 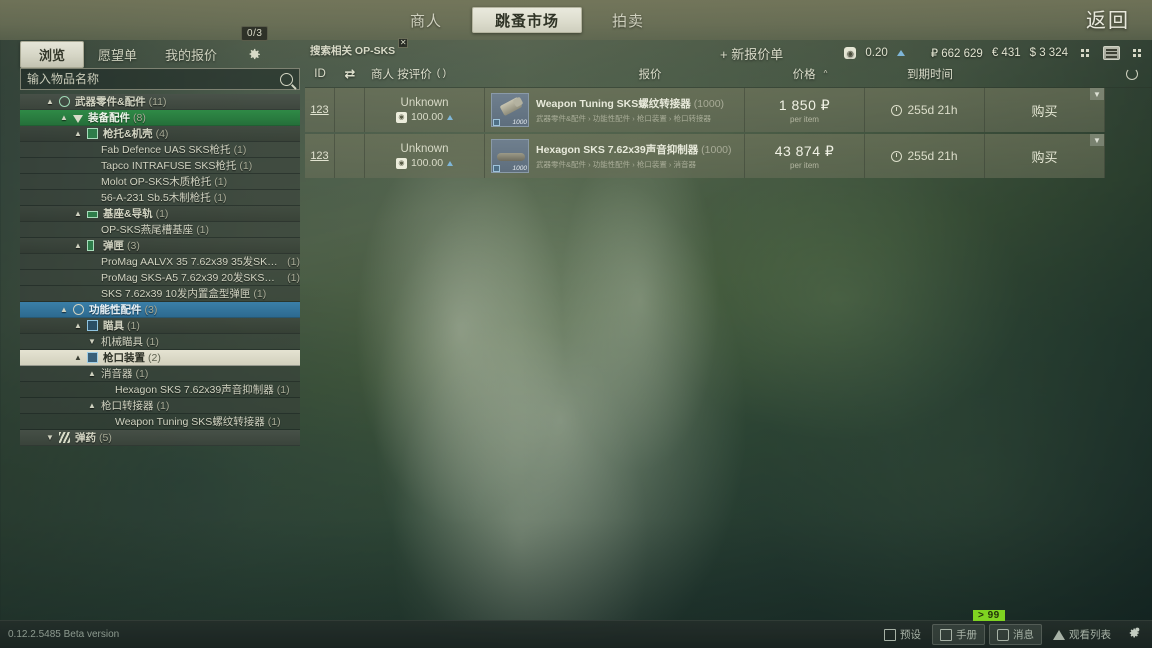 What do you see at coordinates (623, 118) in the screenshot?
I see `offer-category-path: 武器零件&配件 › 功能性配件 › 枪口装置 › 枪口转接器` at bounding box center [623, 118].